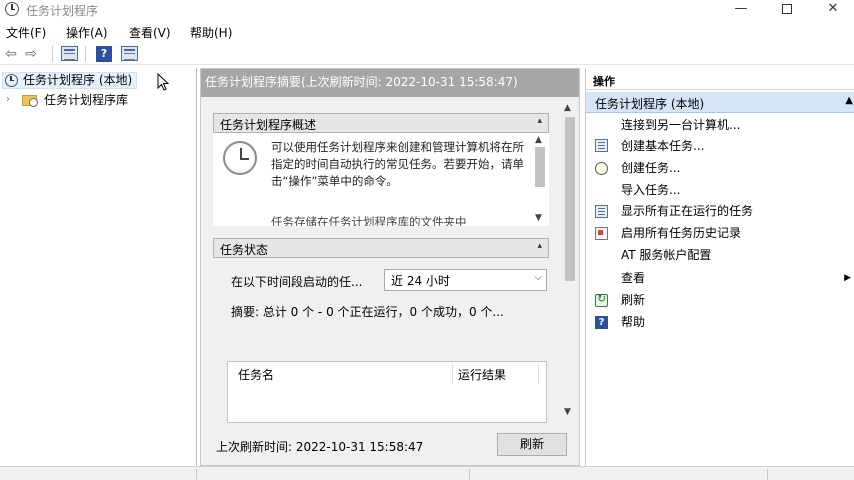 This screenshot has height=480, width=854. What do you see at coordinates (86, 100) in the screenshot?
I see `tree-item-label: 任务计划程序库` at bounding box center [86, 100].